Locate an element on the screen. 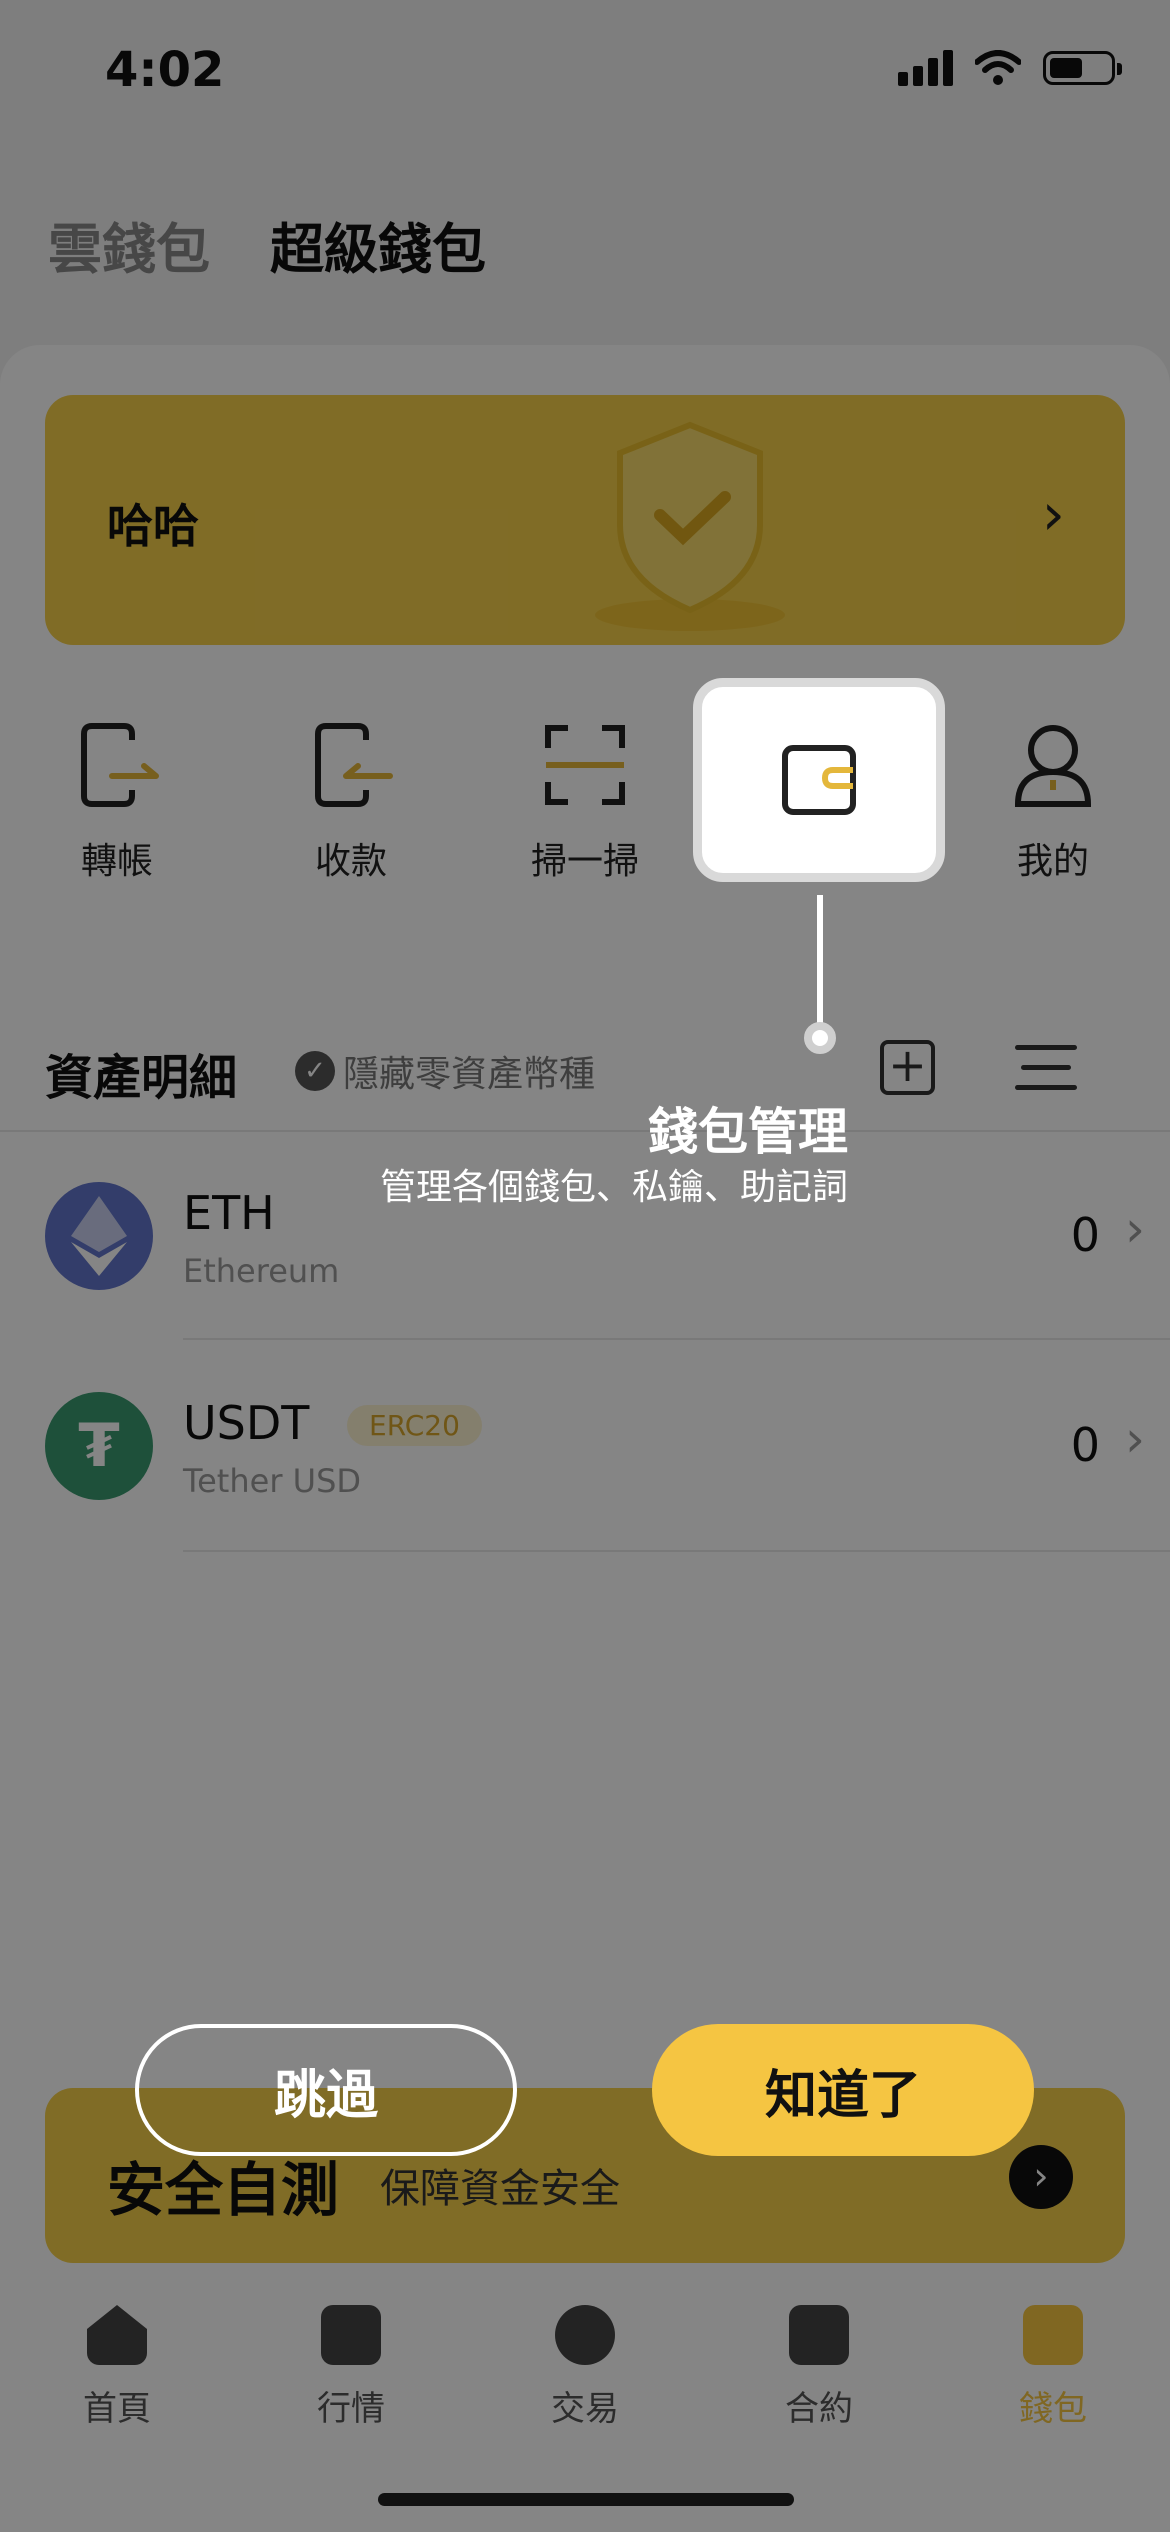 The height and width of the screenshot is (2532, 1170). skip-button: 跳過 is located at coordinates (326, 2090).